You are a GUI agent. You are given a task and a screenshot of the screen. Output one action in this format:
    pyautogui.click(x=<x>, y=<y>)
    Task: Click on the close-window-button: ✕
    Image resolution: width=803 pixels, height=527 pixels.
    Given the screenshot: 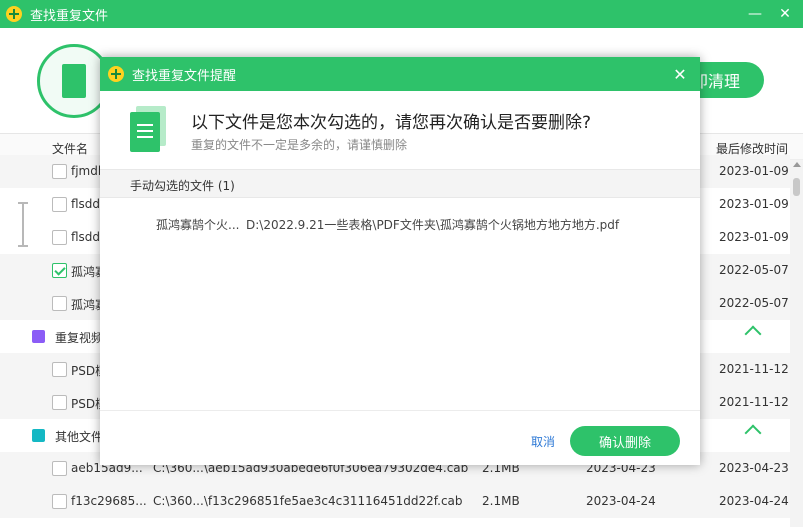 What is the action you would take?
    pyautogui.click(x=785, y=14)
    